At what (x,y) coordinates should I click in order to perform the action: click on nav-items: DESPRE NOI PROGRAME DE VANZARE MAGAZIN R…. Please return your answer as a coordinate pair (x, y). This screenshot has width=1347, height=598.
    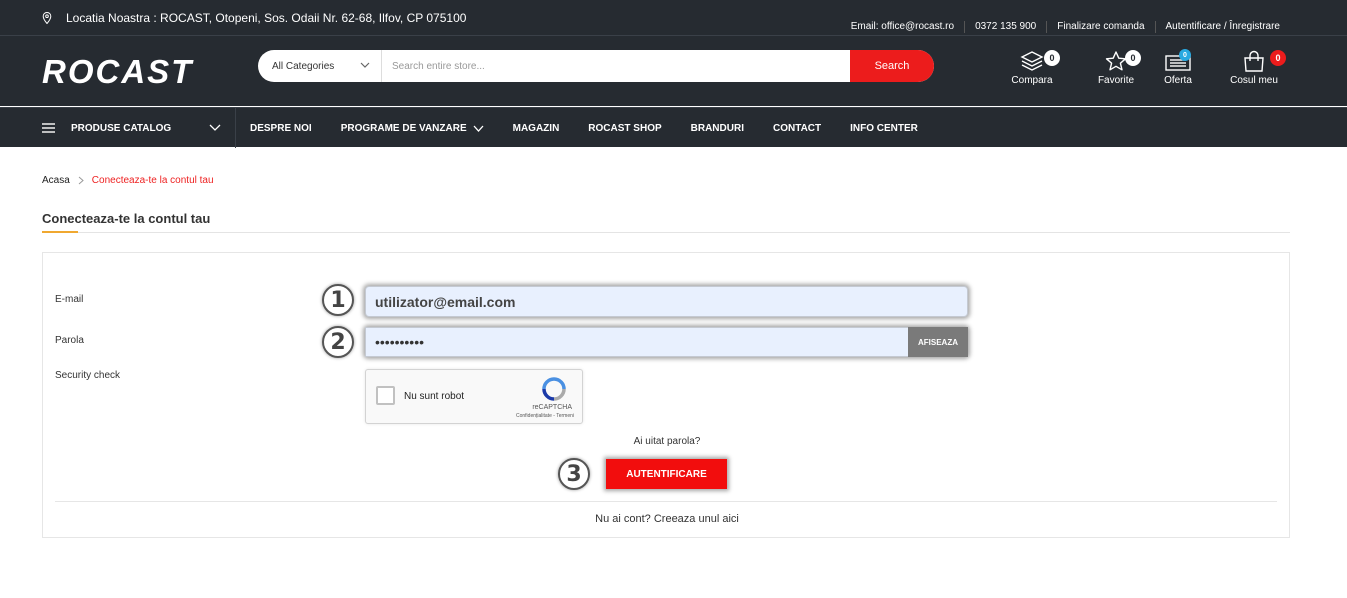
    Looking at the image, I should click on (598, 128).